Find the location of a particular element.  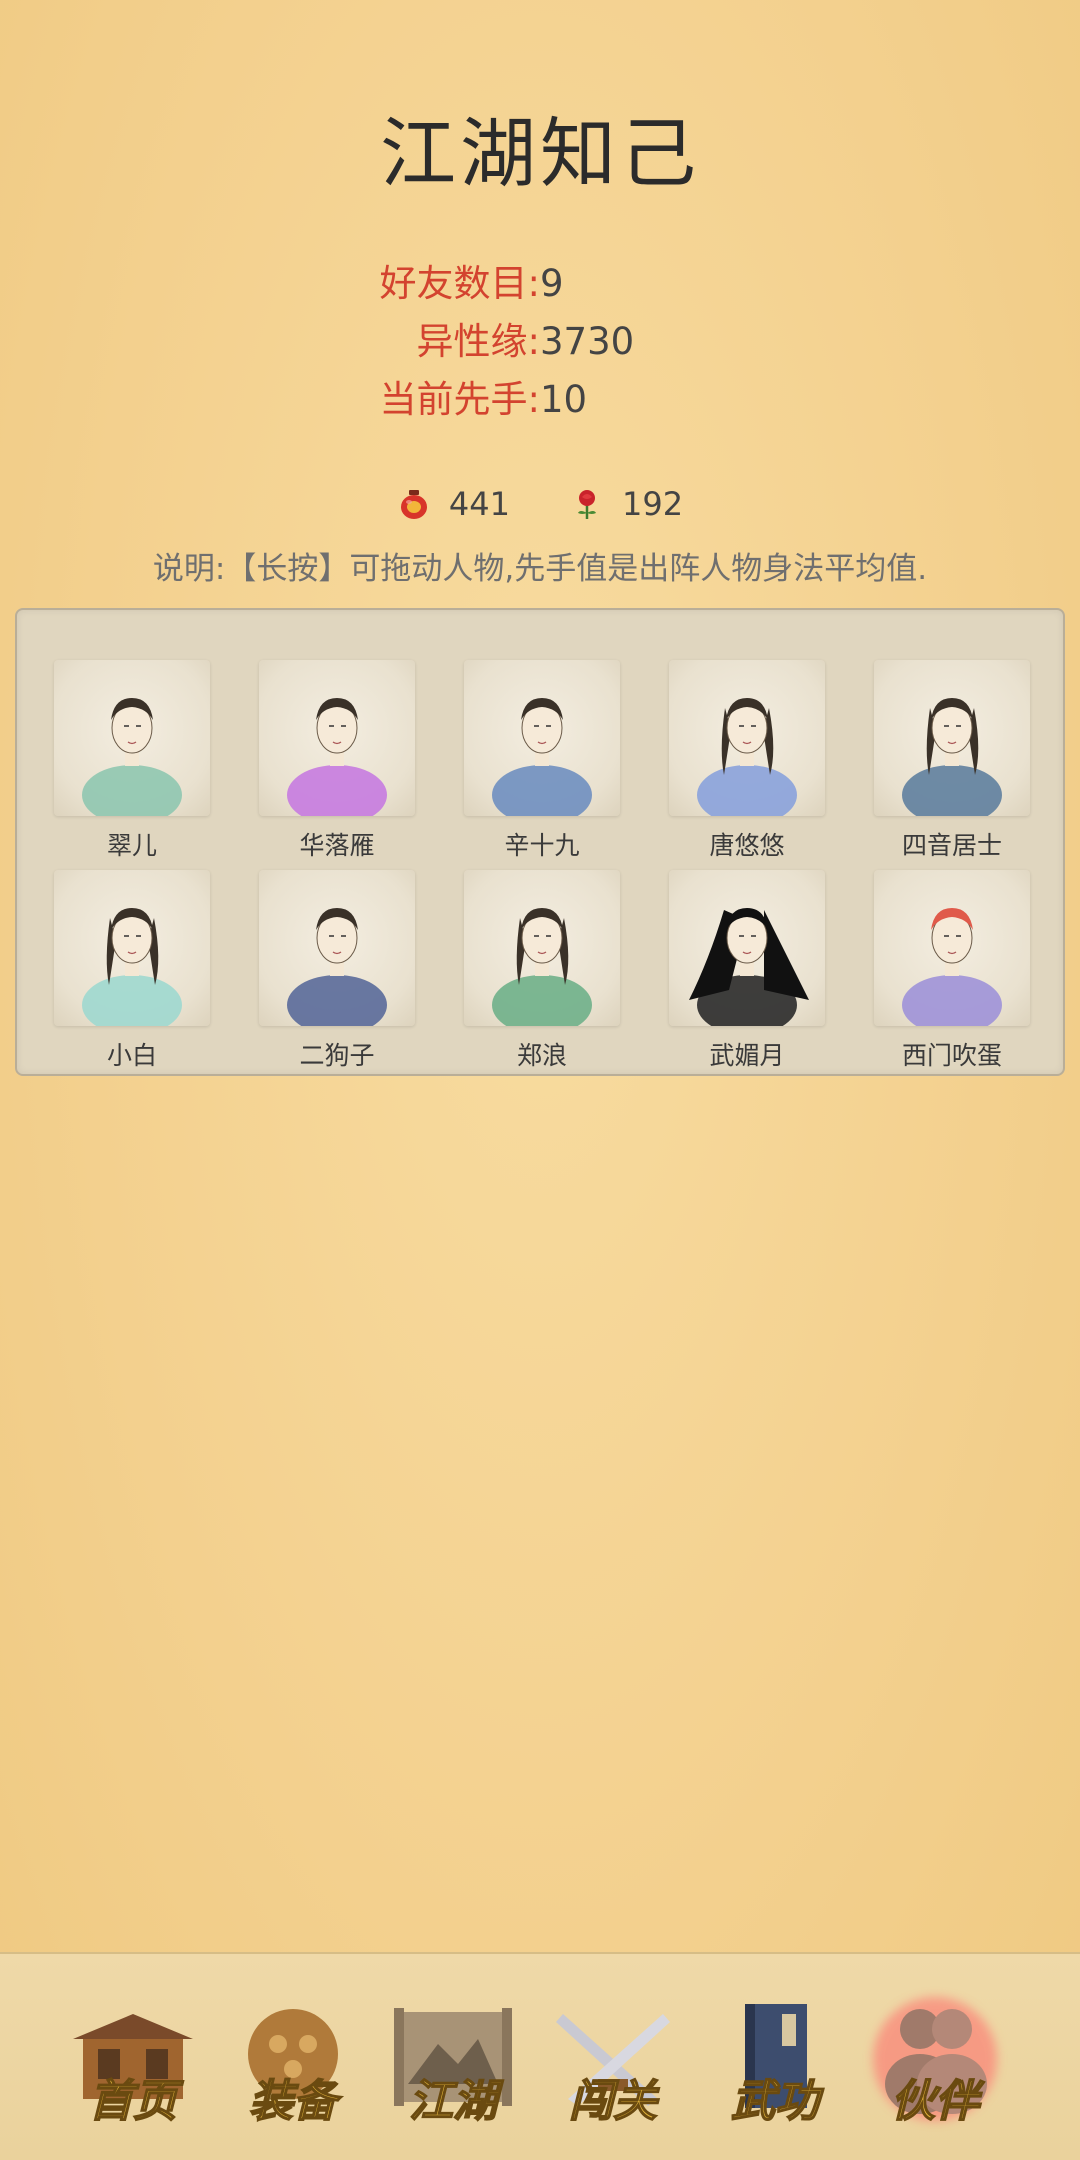

book-icon: 武功 is located at coordinates (777, 2066).